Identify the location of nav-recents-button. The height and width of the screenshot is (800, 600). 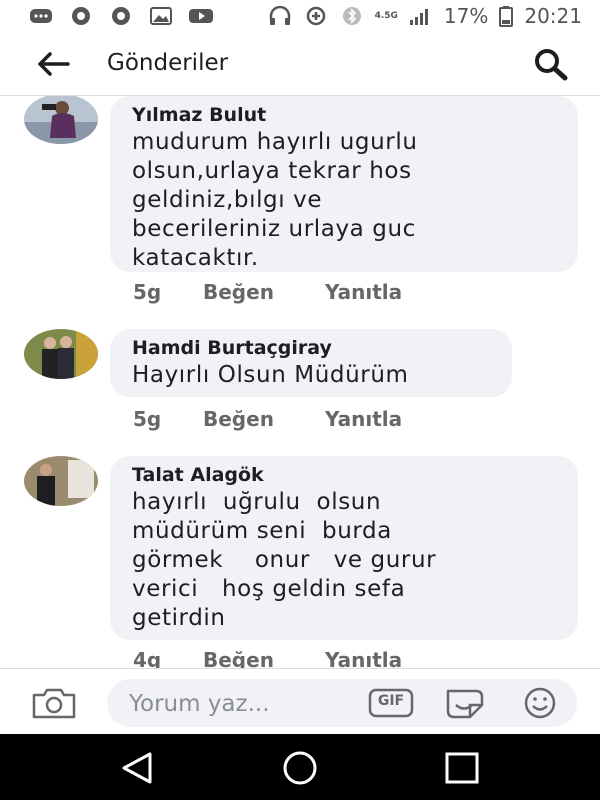
(462, 768).